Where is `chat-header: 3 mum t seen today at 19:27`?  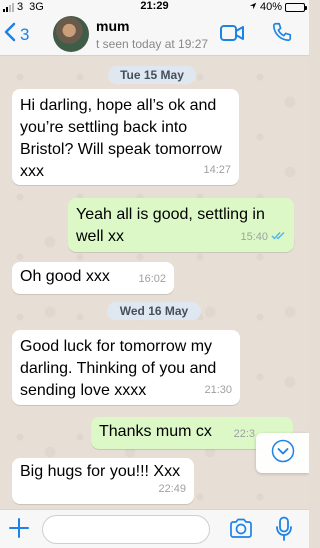 chat-header: 3 mum t seen today at 19:27 is located at coordinates (154, 35).